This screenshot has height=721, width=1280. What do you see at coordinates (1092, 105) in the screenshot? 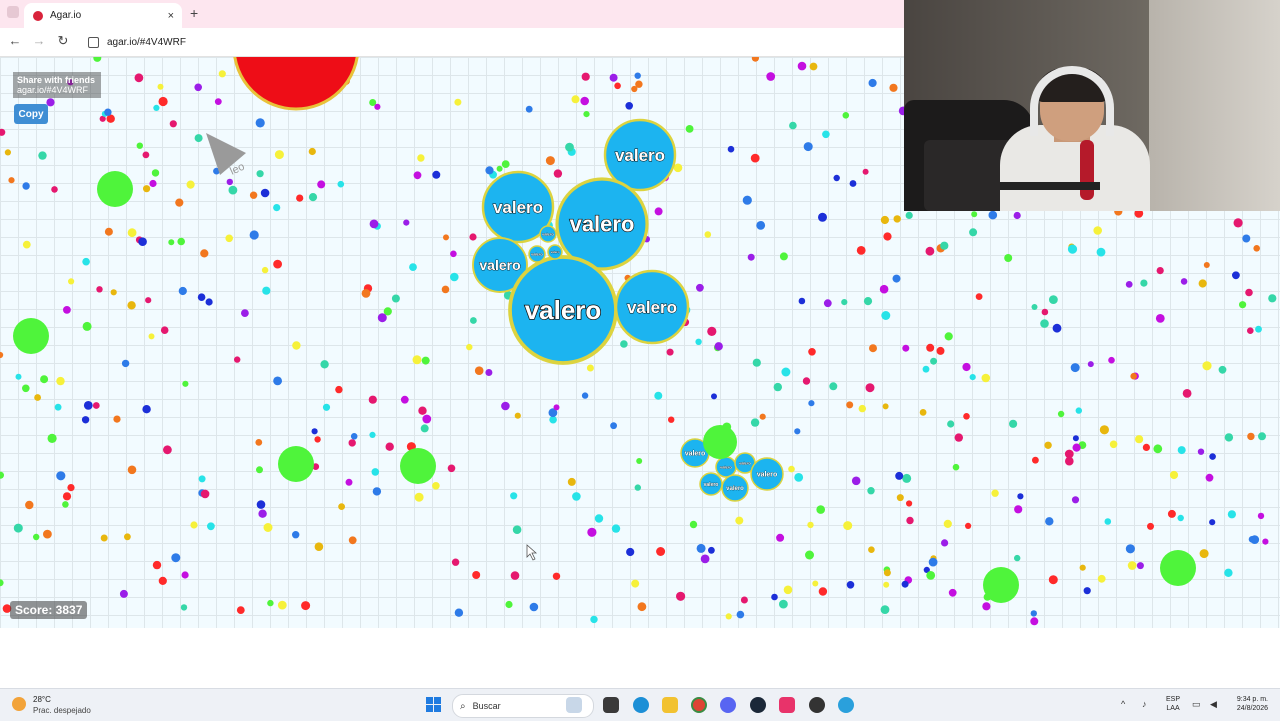
I see `webcam-overlay` at bounding box center [1092, 105].